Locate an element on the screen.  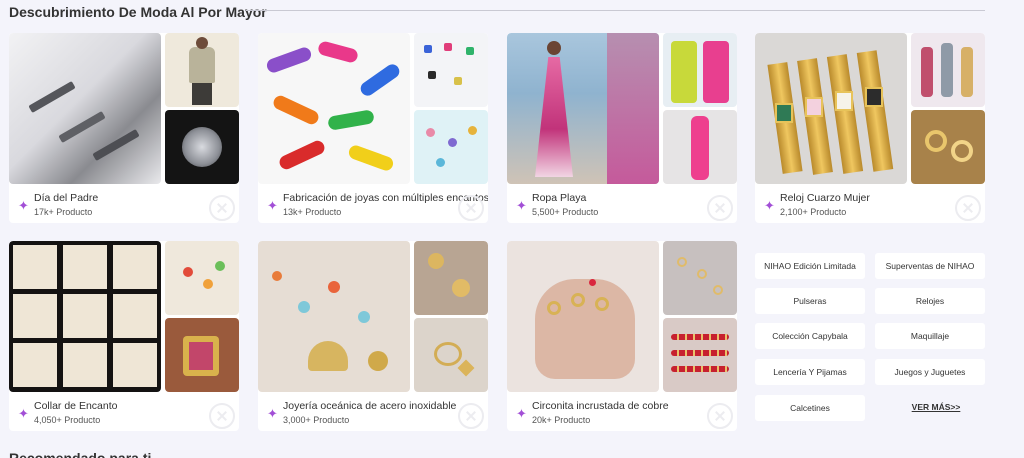
tag-coleccion-capybala: Colección Capybala is located at coordinates (810, 336).